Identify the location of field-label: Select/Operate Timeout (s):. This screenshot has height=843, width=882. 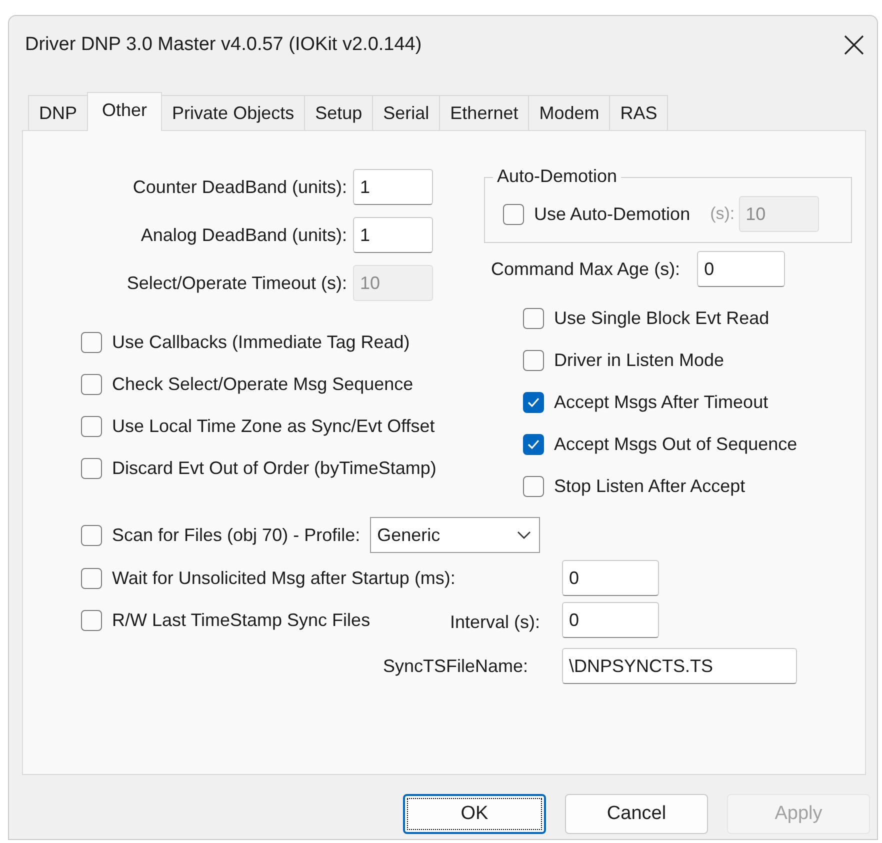
(237, 283).